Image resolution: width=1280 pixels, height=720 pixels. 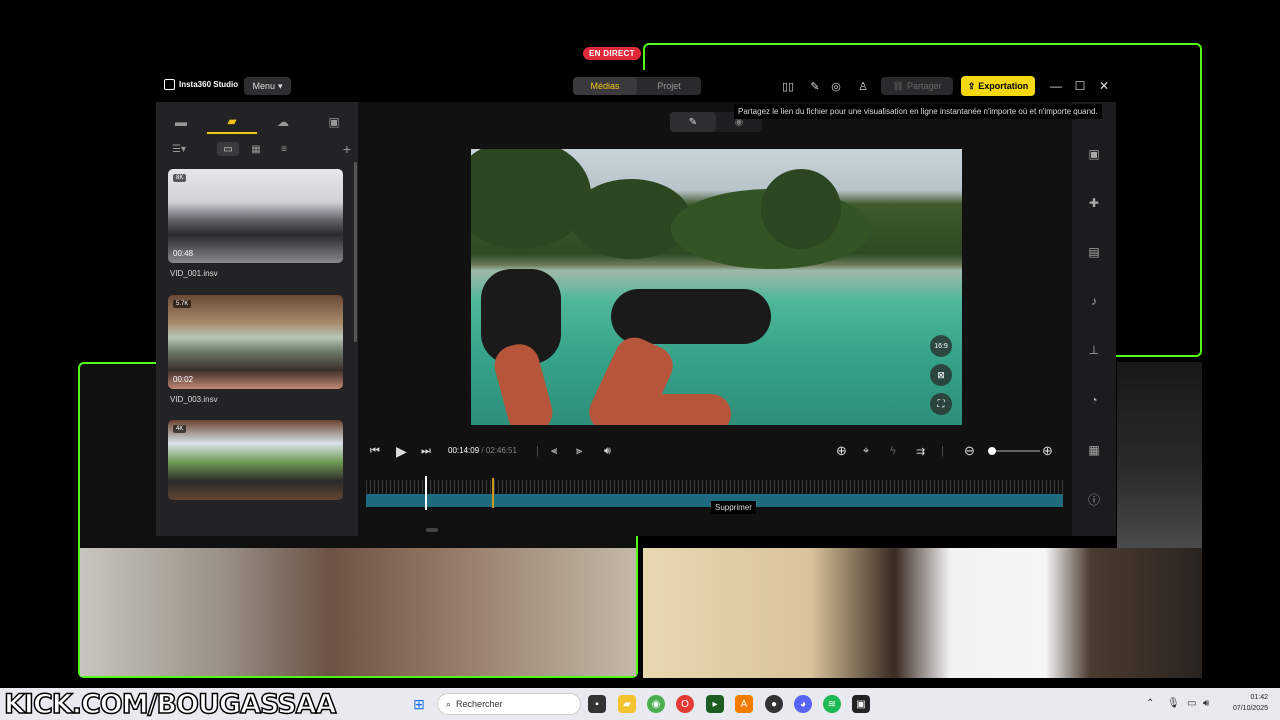 What do you see at coordinates (1259, 697) in the screenshot?
I see `clock-time: 01:42` at bounding box center [1259, 697].